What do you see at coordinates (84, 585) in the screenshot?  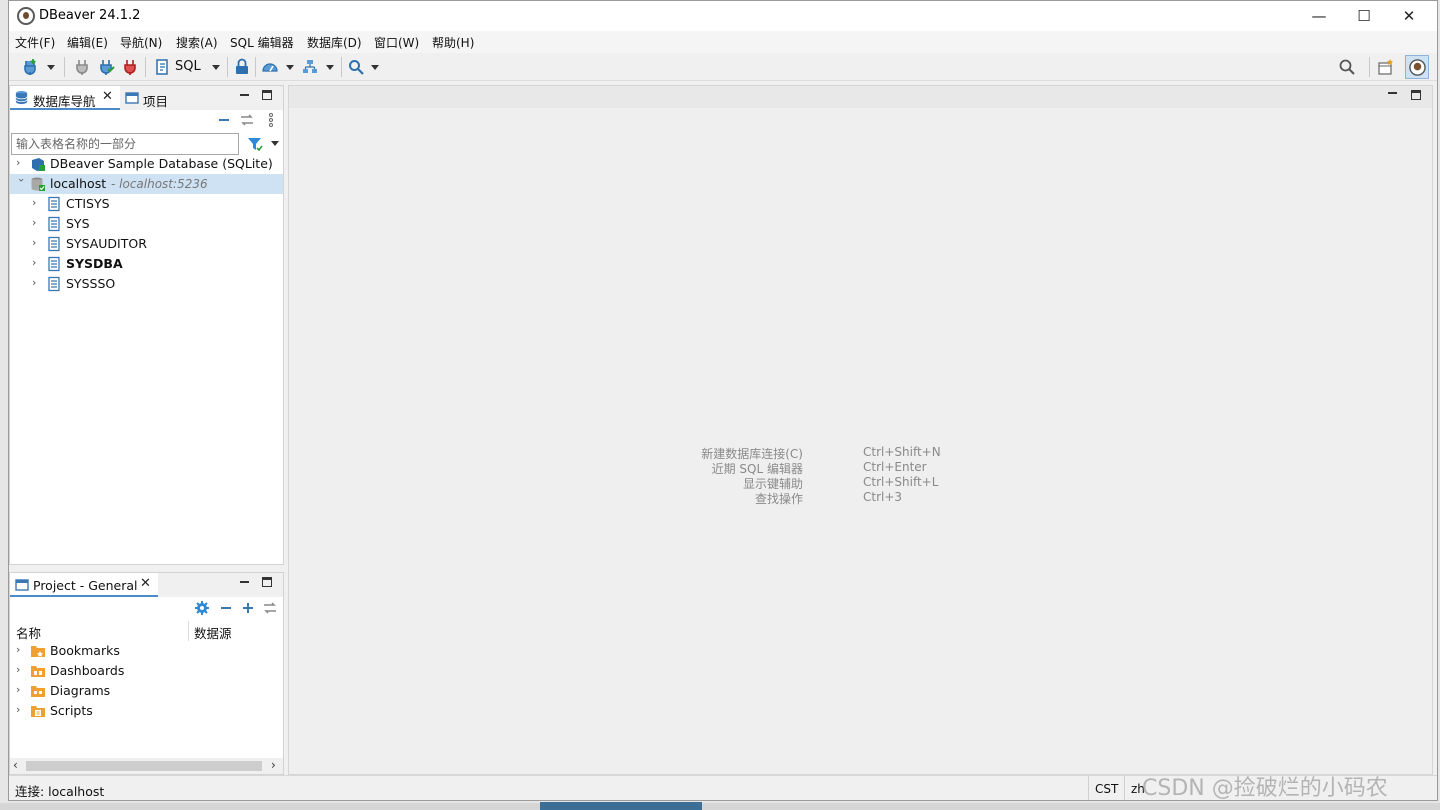 I see `tab-project-general: Project - General ✕` at bounding box center [84, 585].